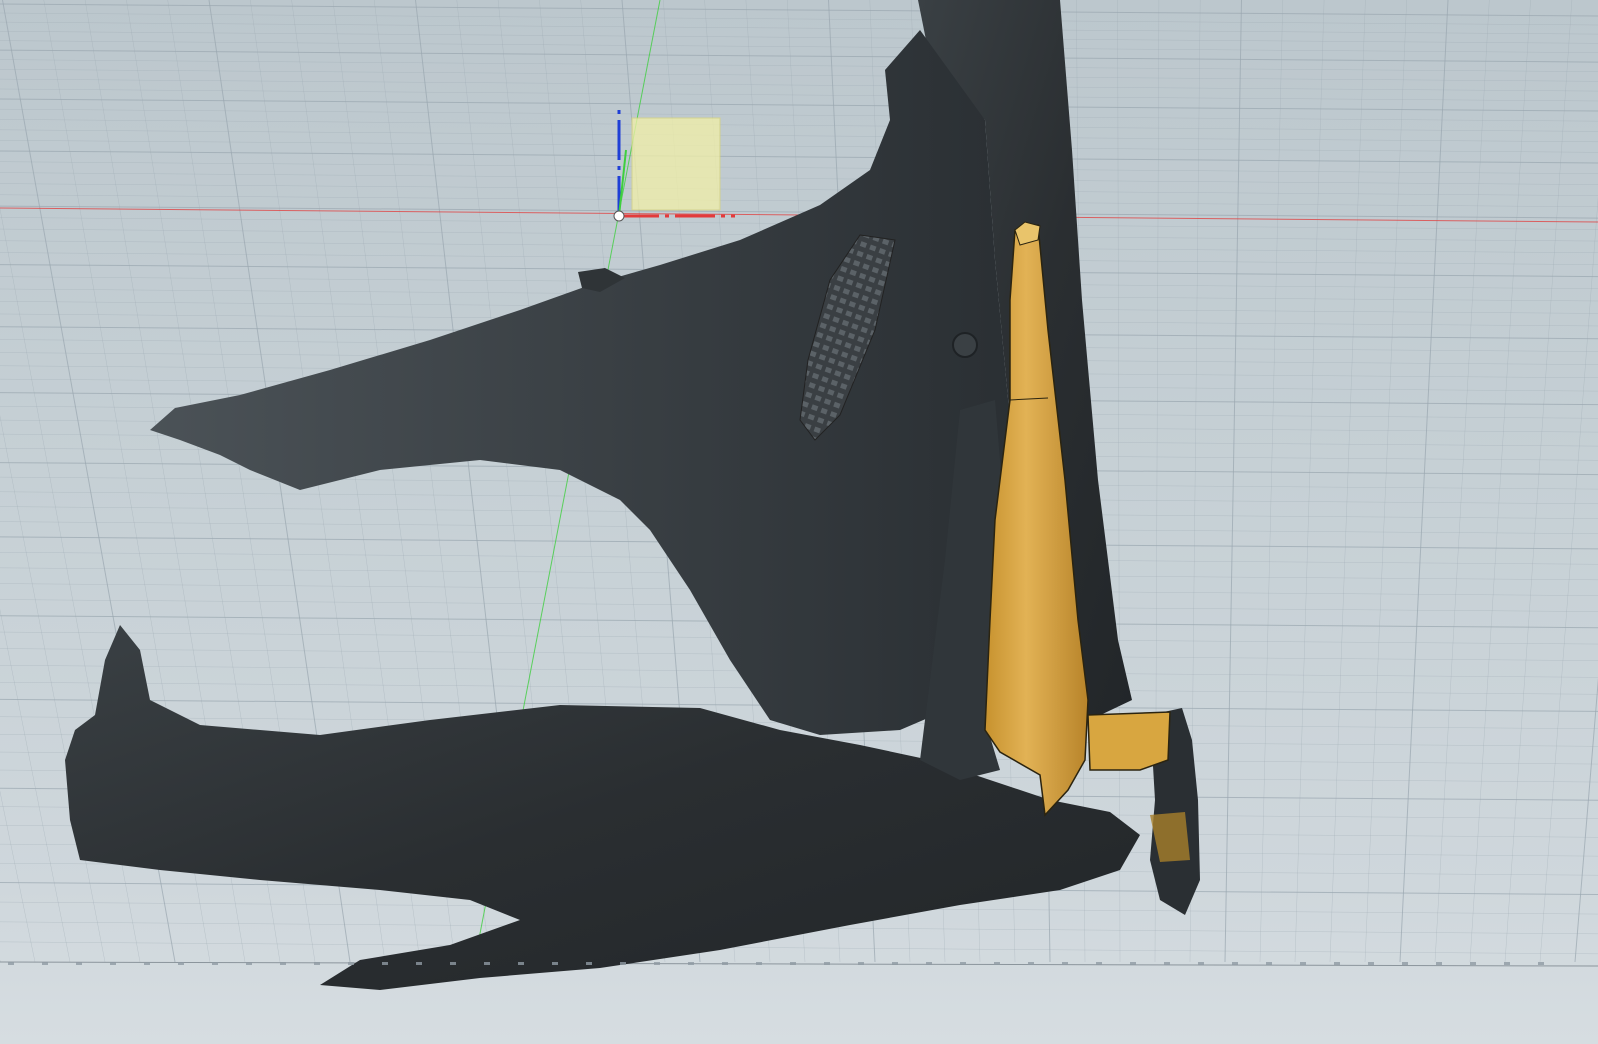 The image size is (1598, 1044). What do you see at coordinates (676, 164) in the screenshot?
I see `sketch-plane` at bounding box center [676, 164].